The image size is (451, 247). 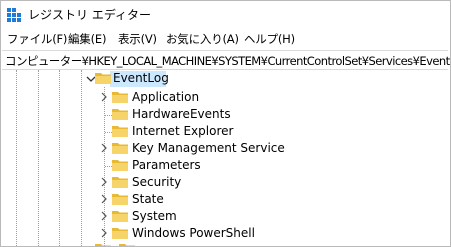 What do you see at coordinates (148, 199) in the screenshot?
I see `tree-label: State` at bounding box center [148, 199].